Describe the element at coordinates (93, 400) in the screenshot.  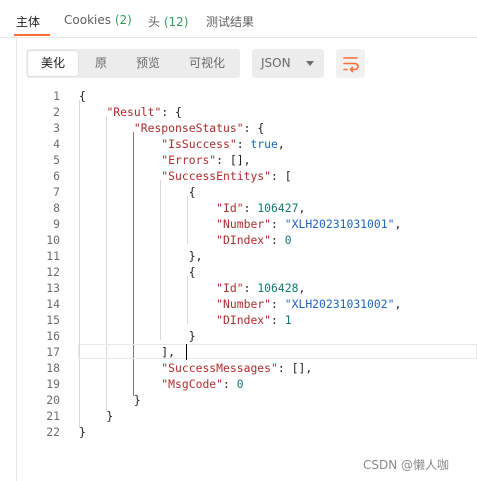
I see `code-line: 20 }` at that location.